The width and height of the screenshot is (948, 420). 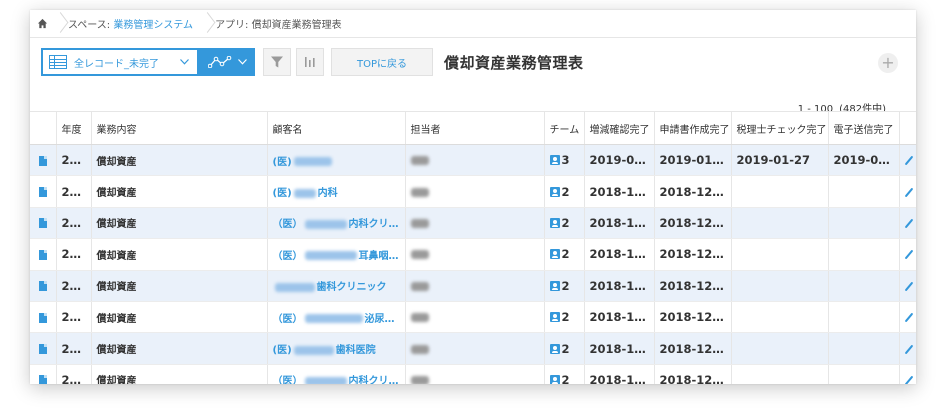 What do you see at coordinates (287, 380) in the screenshot?
I see `client-prefix: （医）` at bounding box center [287, 380].